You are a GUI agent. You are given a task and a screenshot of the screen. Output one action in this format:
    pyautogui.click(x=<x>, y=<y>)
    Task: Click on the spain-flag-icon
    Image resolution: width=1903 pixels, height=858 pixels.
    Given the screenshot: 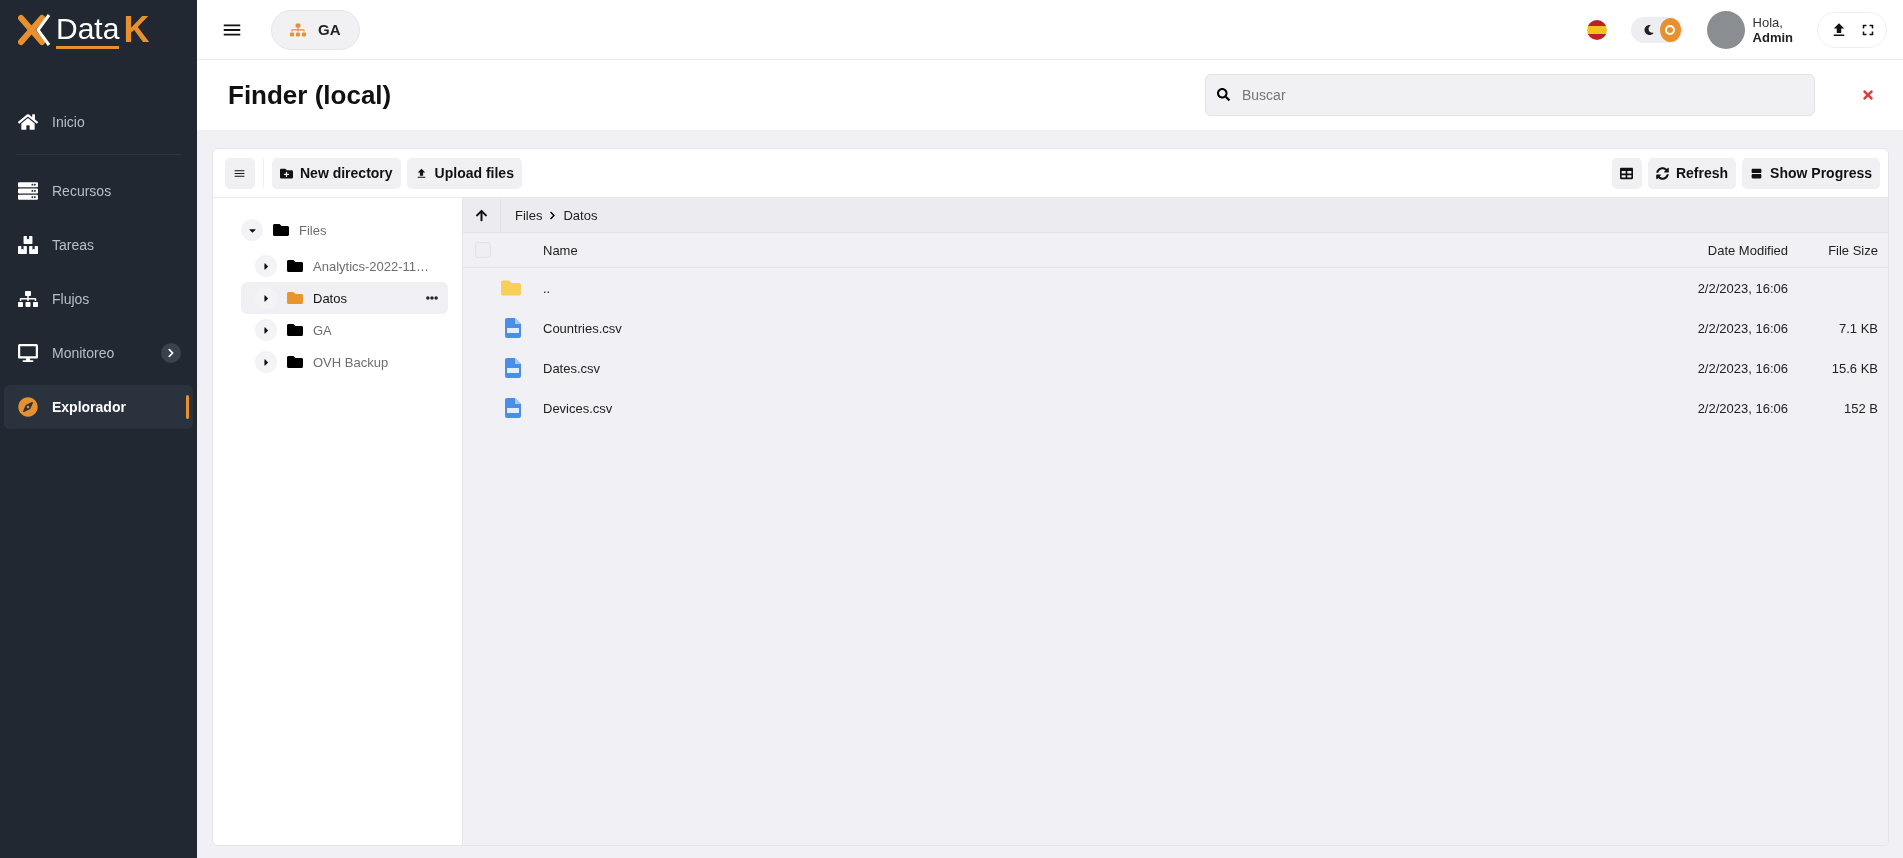 What is the action you would take?
    pyautogui.click(x=1596, y=29)
    